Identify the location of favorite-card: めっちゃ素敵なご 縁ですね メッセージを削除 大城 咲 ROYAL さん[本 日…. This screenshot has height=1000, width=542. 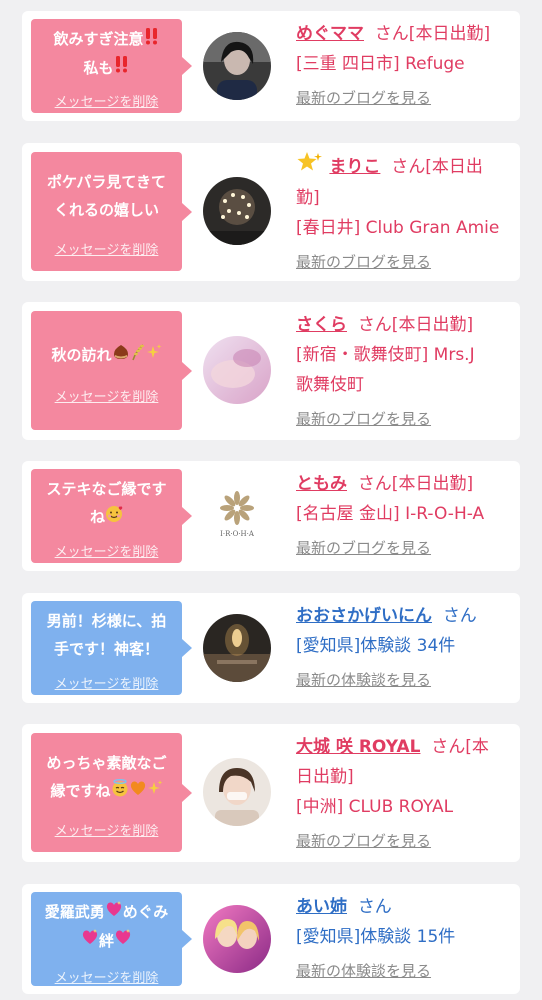
(271, 793).